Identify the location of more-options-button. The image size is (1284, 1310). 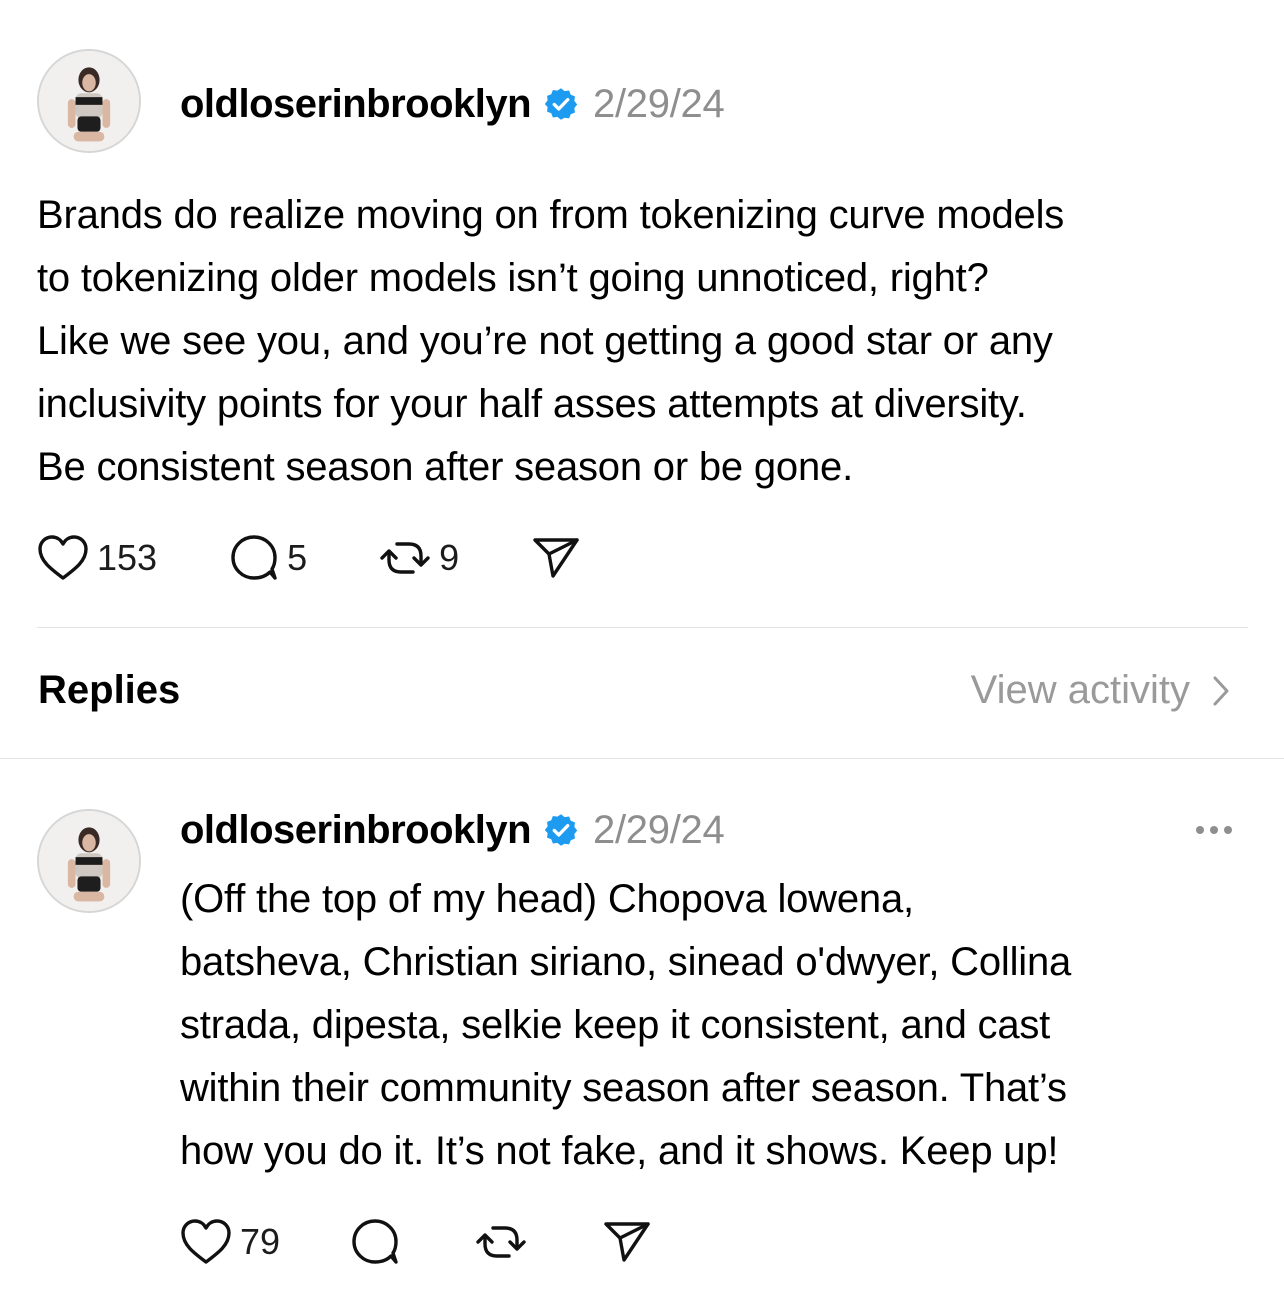
(1214, 830).